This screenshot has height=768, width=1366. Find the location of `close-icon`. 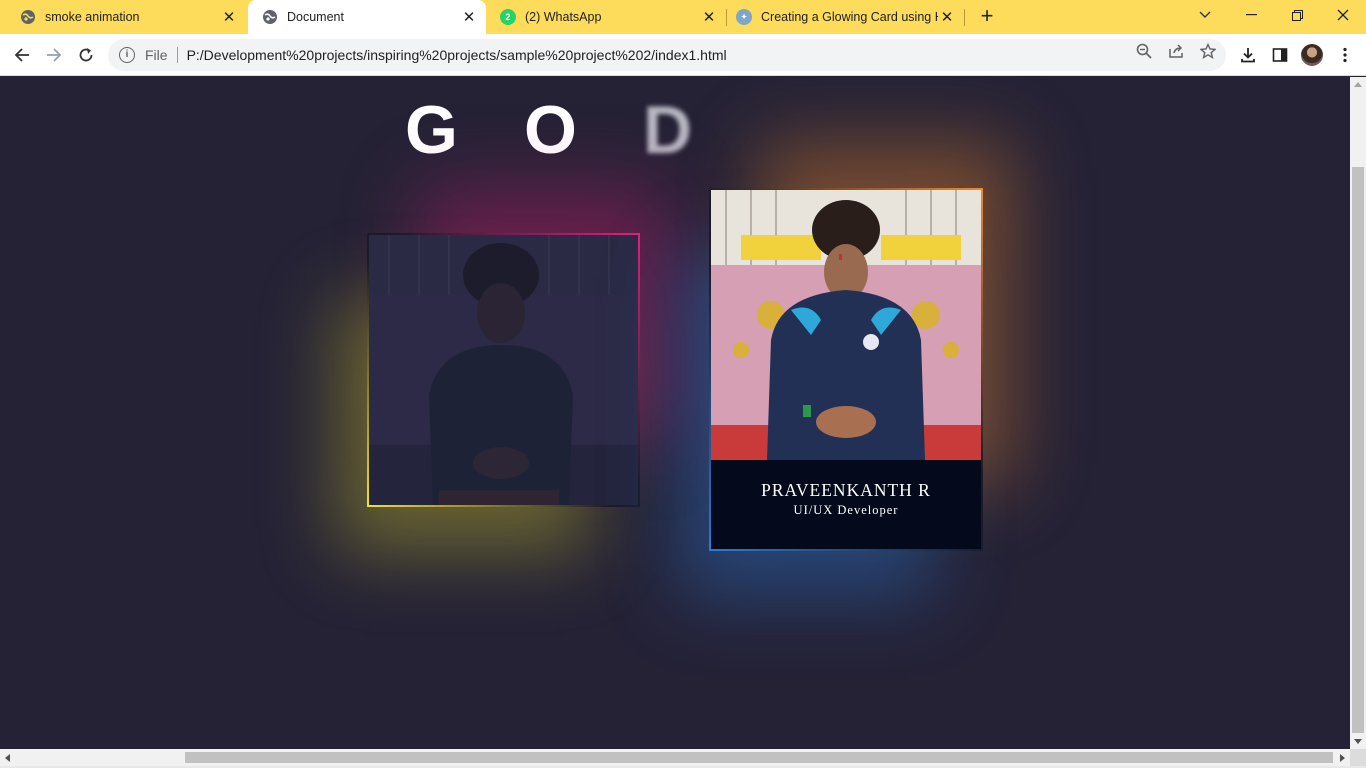

close-icon is located at coordinates (1343, 15).